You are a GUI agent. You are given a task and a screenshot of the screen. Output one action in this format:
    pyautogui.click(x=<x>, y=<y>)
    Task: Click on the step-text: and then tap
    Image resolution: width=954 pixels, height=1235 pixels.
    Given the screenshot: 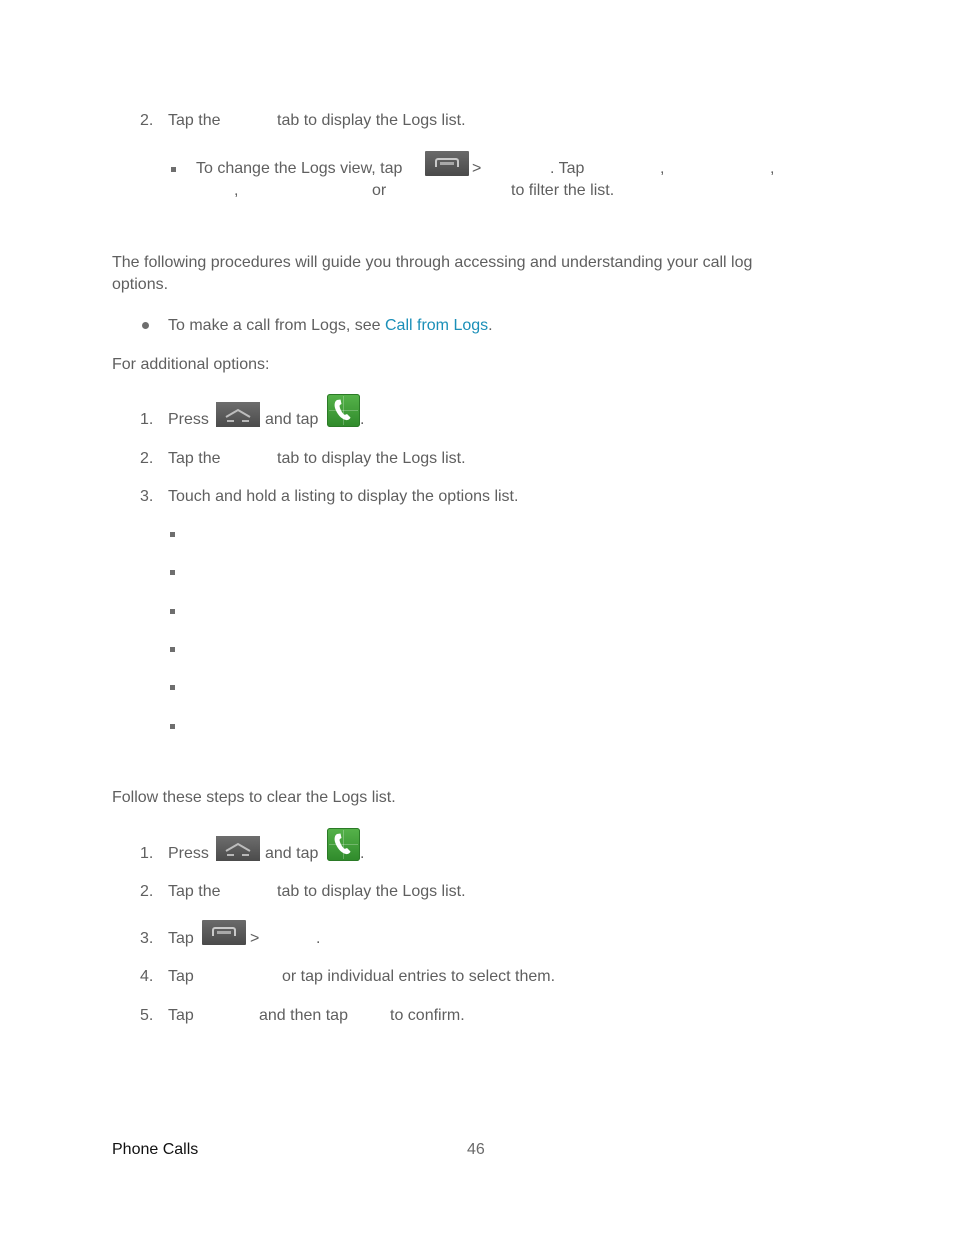 What is the action you would take?
    pyautogui.click(x=303, y=1015)
    